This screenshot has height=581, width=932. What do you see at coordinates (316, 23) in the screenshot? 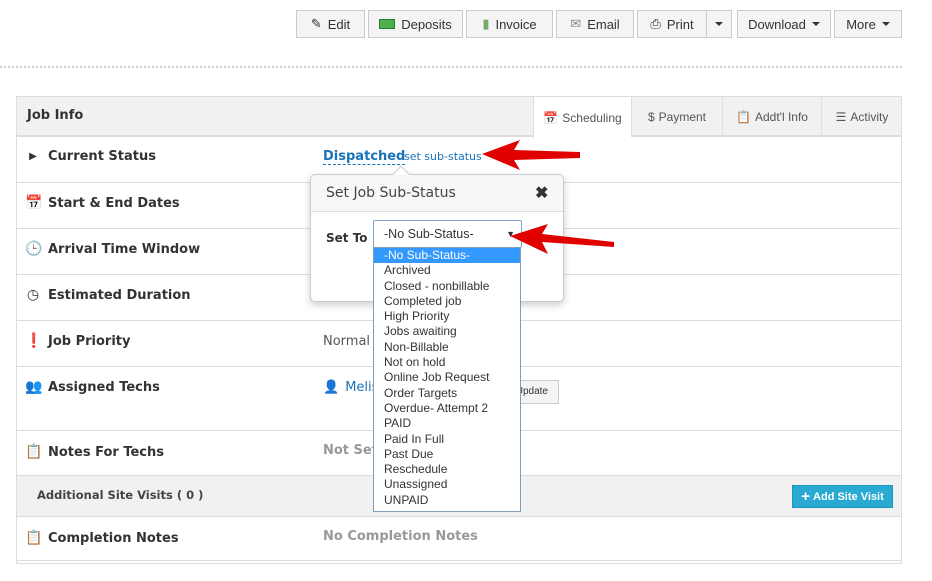
I see `pencil-icon: ✎` at bounding box center [316, 23].